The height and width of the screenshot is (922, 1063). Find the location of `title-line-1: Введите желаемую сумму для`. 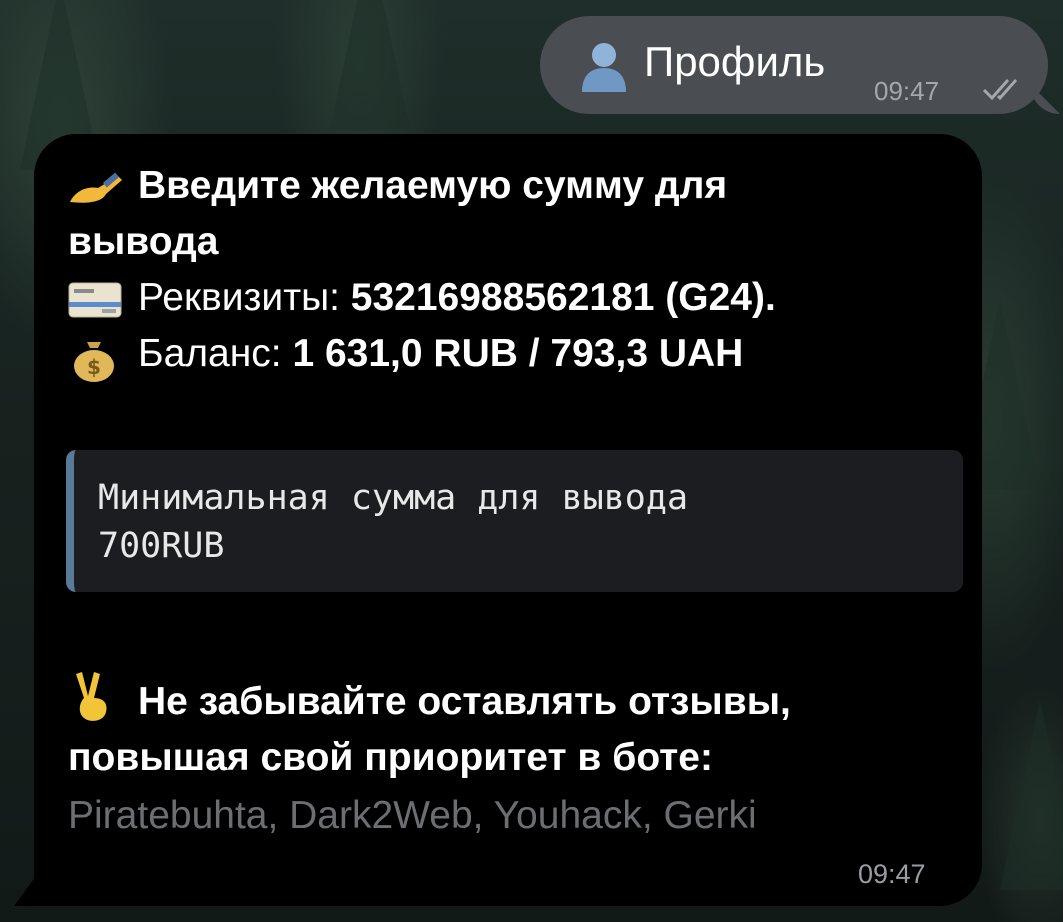

title-line-1: Введите желаемую сумму для is located at coordinates (433, 185).